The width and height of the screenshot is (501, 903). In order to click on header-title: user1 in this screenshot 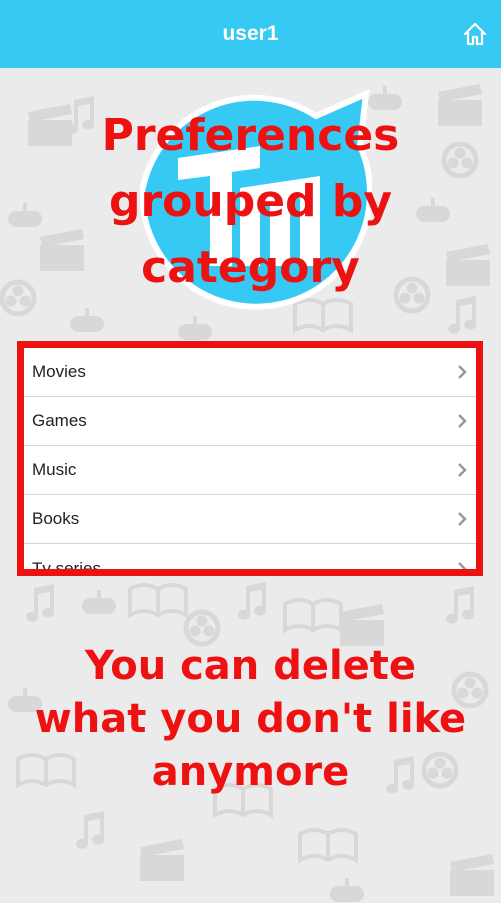, I will do `click(250, 33)`.